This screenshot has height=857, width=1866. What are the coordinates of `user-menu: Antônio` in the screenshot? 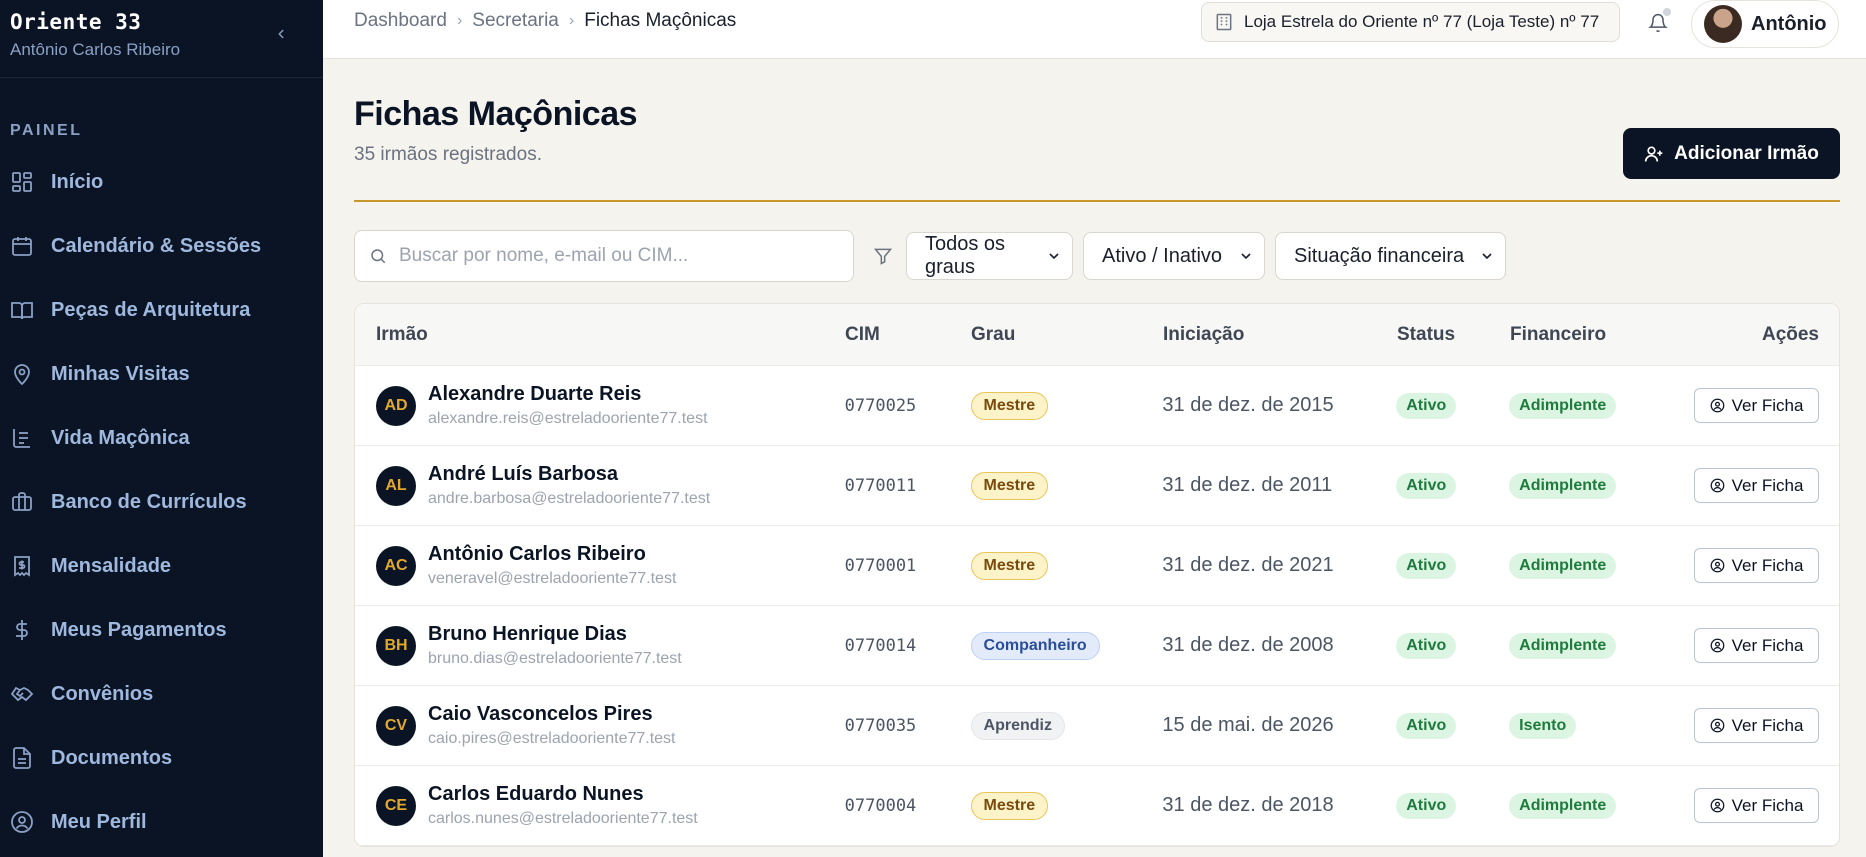 It's located at (1765, 24).